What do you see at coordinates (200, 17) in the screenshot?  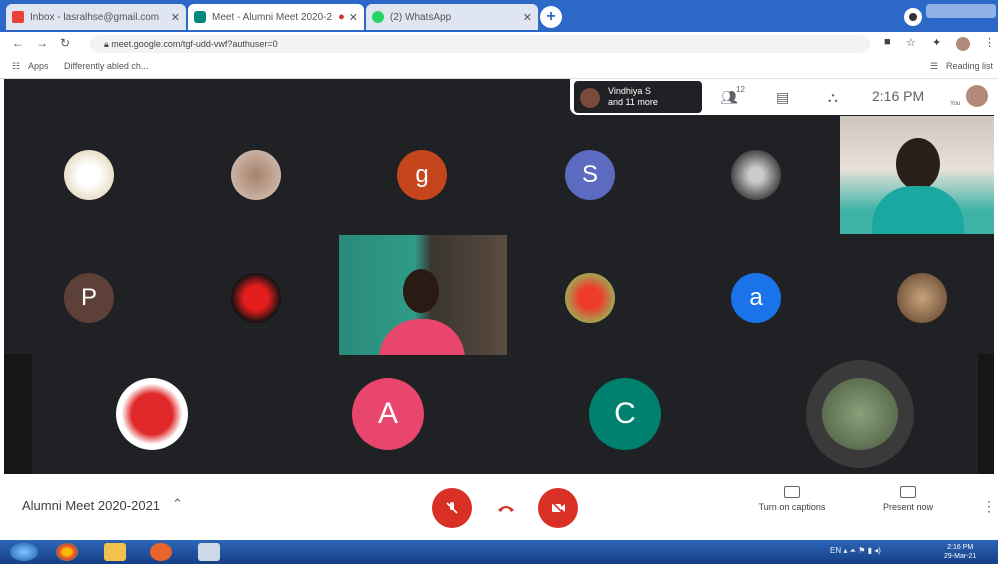 I see `meet-icon` at bounding box center [200, 17].